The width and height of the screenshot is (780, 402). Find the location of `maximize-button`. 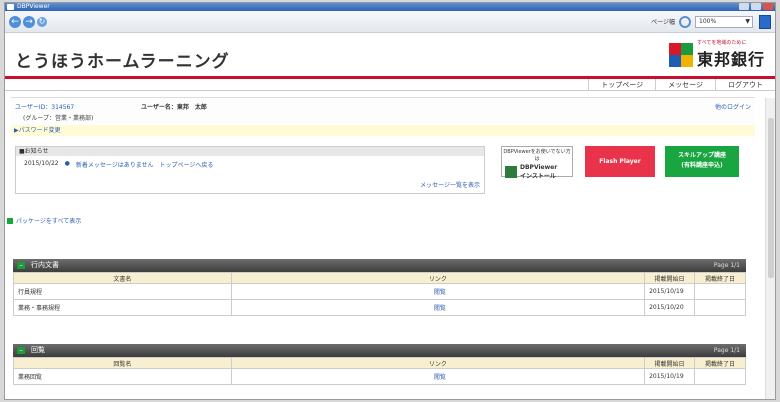

maximize-button is located at coordinates (756, 6).